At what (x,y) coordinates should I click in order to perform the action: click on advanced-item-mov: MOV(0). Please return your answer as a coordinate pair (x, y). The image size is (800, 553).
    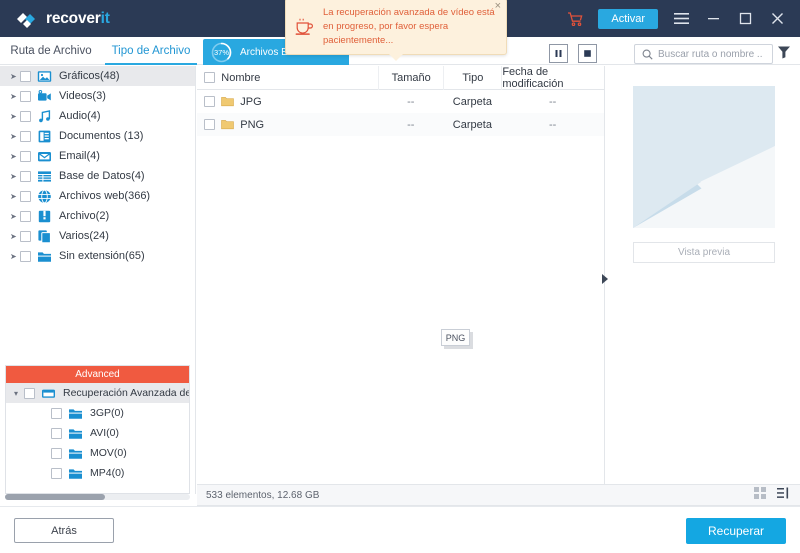
    Looking at the image, I should click on (97, 453).